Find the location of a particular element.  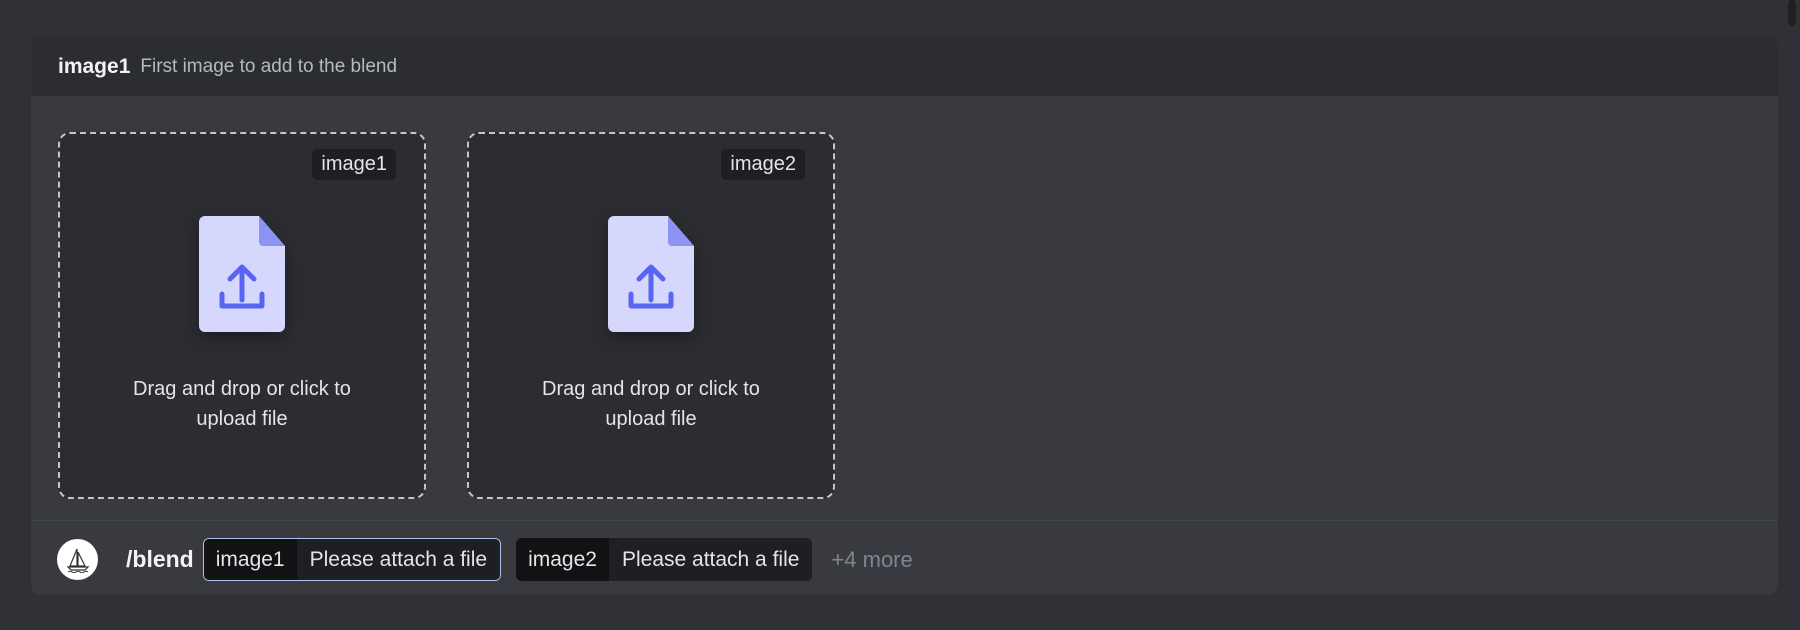

sailboat-icon is located at coordinates (77, 560).